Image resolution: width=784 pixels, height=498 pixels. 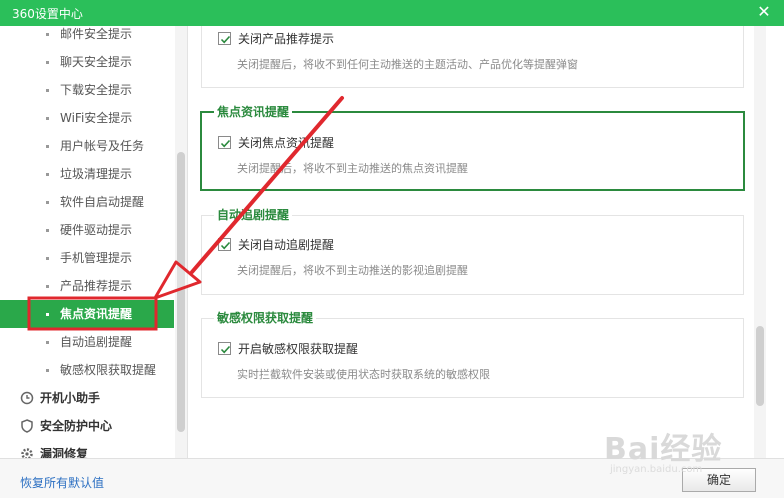 I want to click on content-scrollbar-thumb, so click(x=760, y=366).